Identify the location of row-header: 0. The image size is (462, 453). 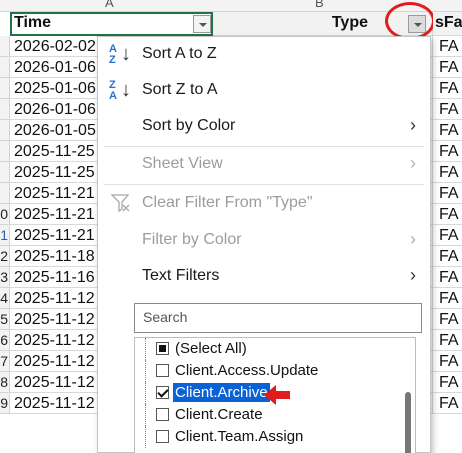
(5, 214).